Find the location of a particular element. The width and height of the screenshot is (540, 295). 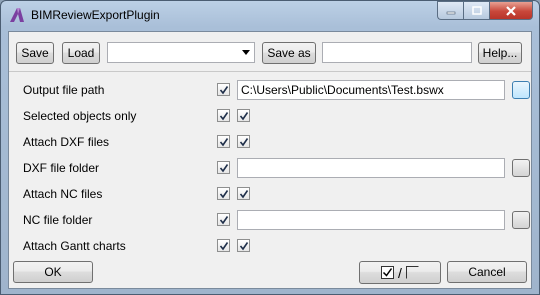

load-button: Load is located at coordinates (81, 53).